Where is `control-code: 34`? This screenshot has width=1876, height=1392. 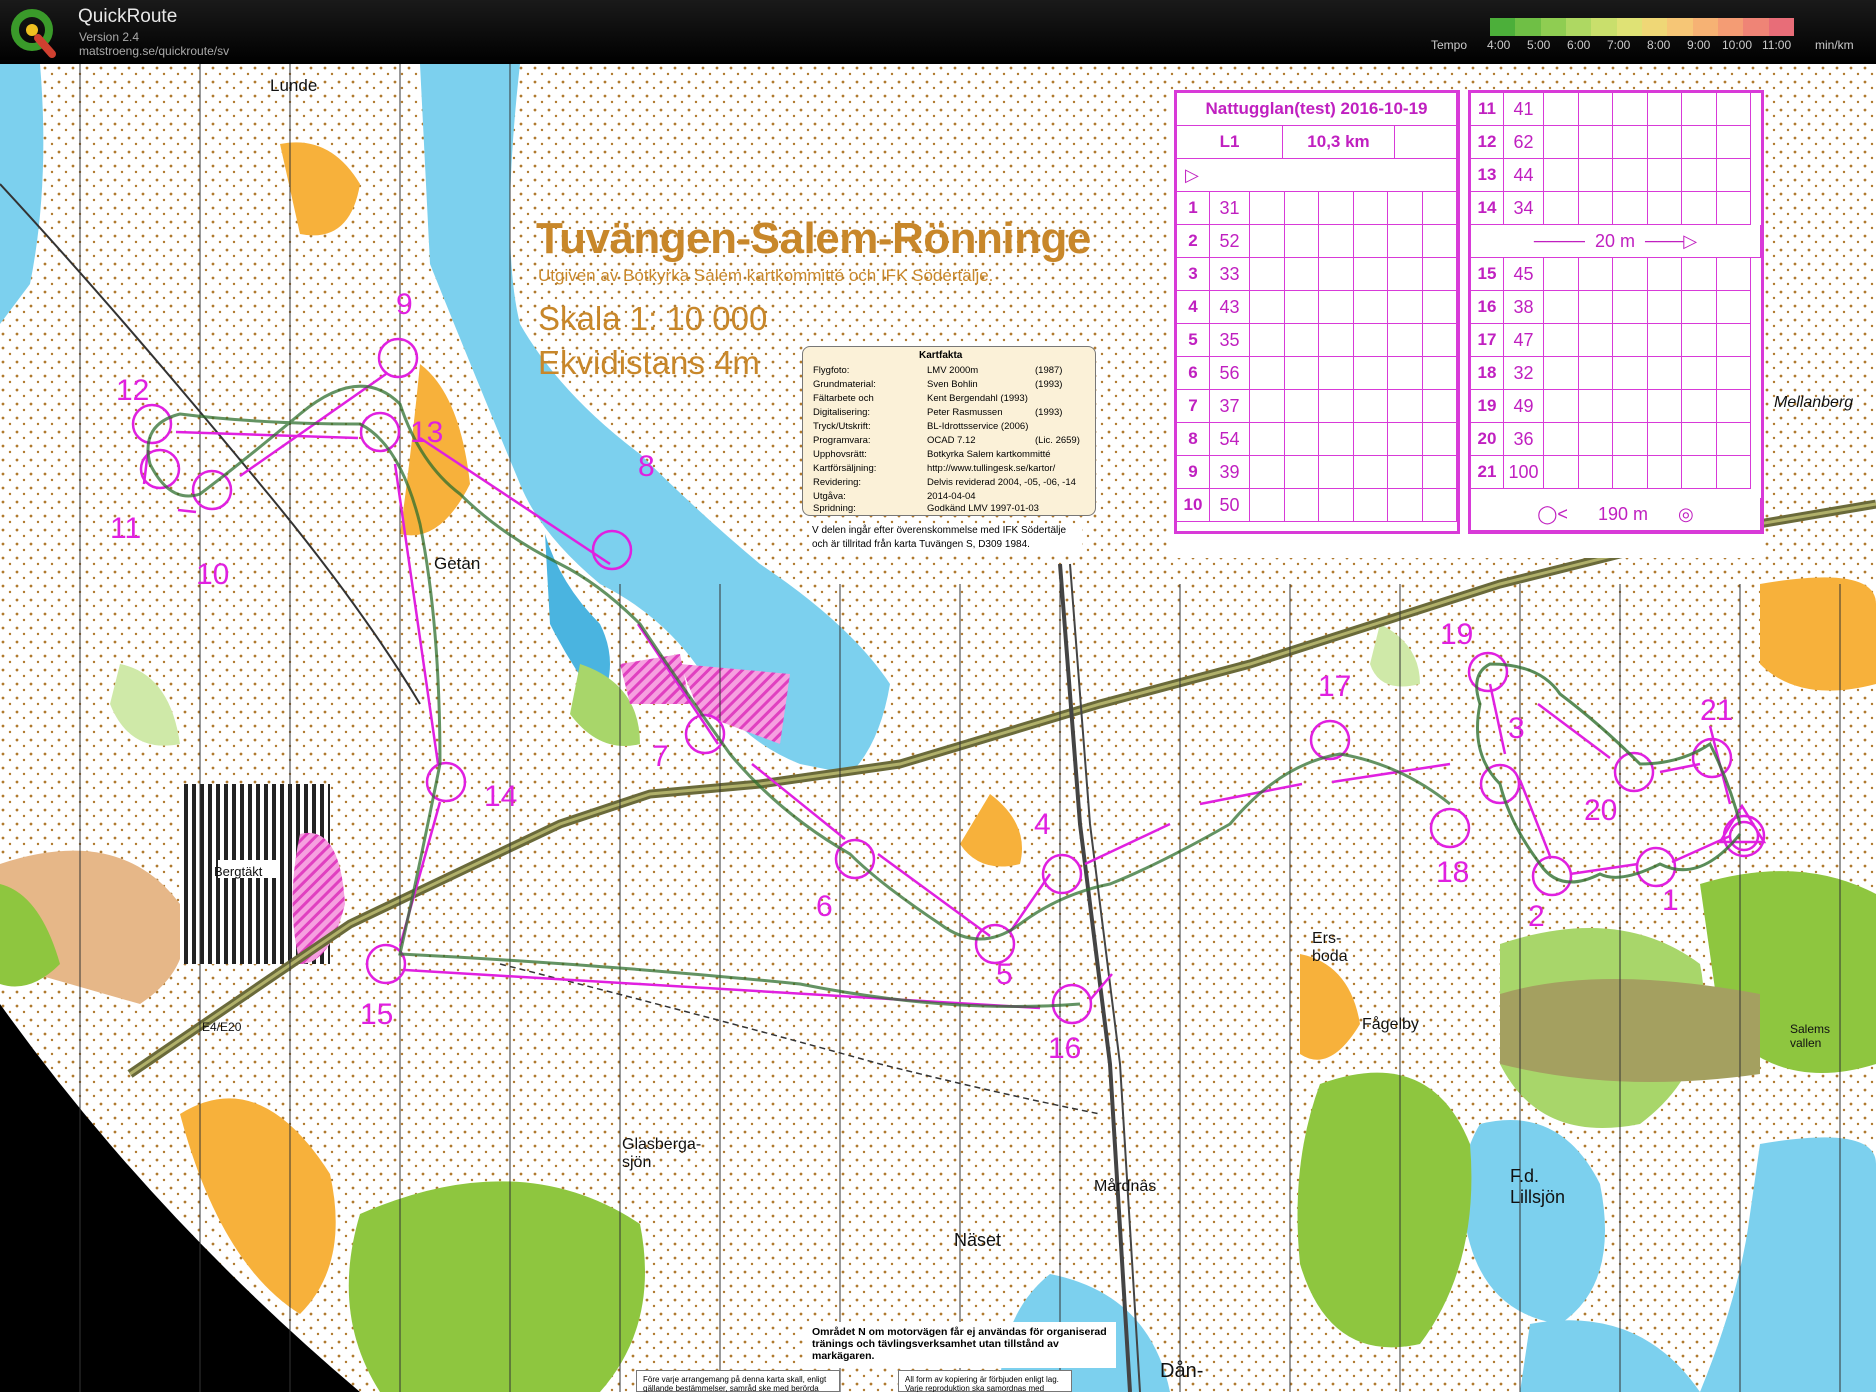
control-code: 34 is located at coordinates (1524, 208).